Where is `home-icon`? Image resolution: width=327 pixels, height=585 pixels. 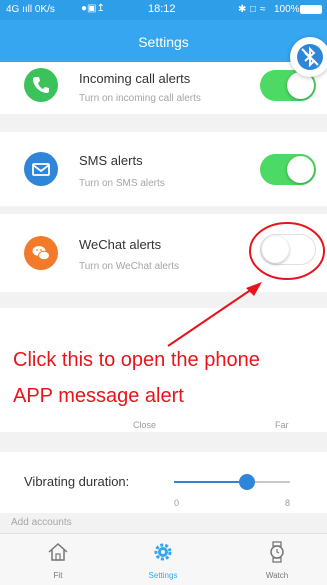
home-icon is located at coordinates (58, 551).